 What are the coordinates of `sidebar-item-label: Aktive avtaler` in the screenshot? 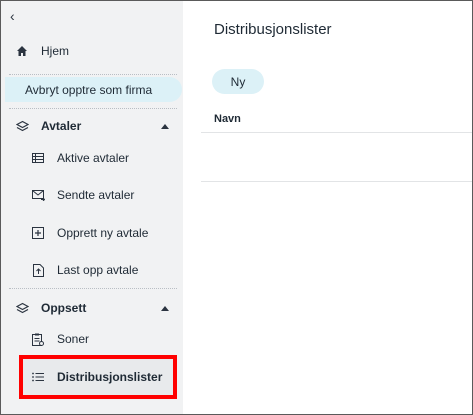 It's located at (93, 158).